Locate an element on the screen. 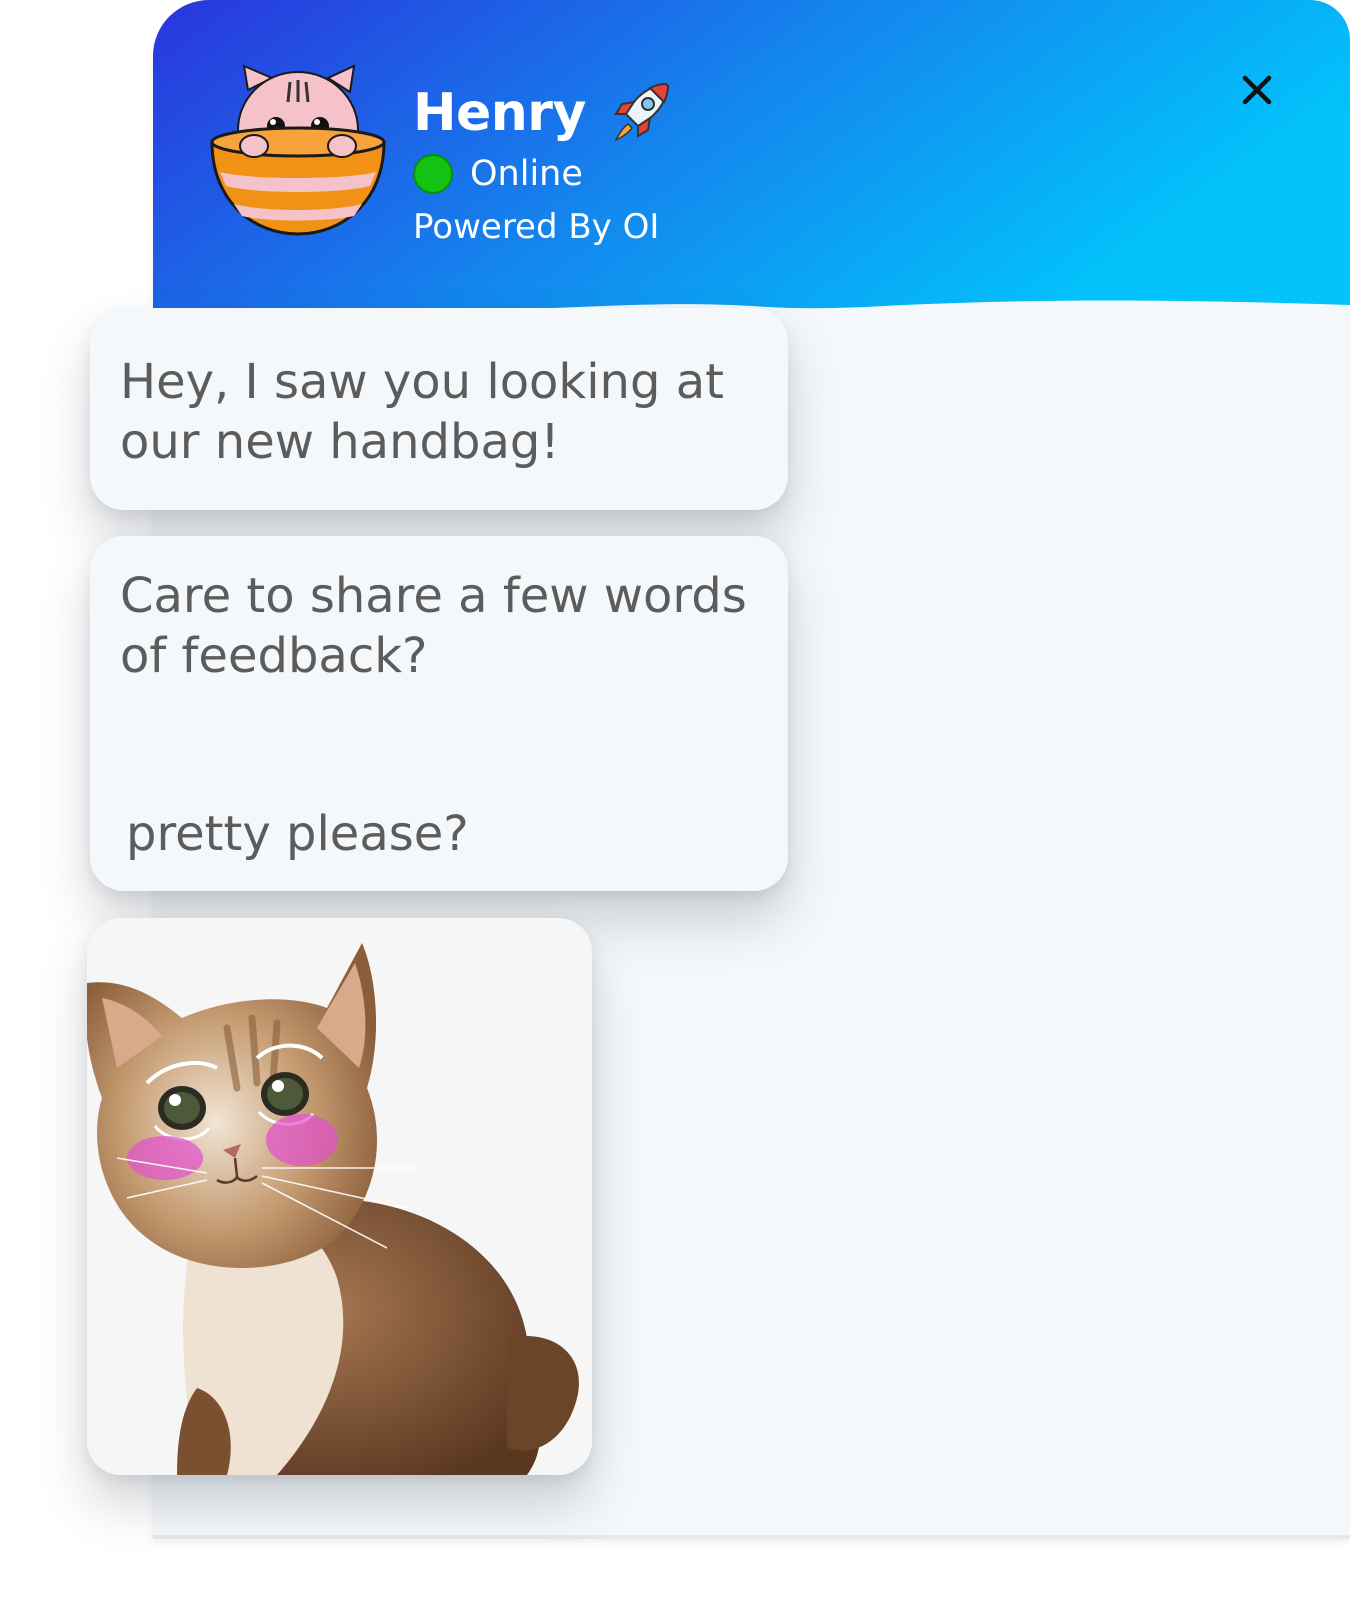 Image resolution: width=1350 pixels, height=1600 pixels. message-subtext: pretty please? is located at coordinates (297, 834).